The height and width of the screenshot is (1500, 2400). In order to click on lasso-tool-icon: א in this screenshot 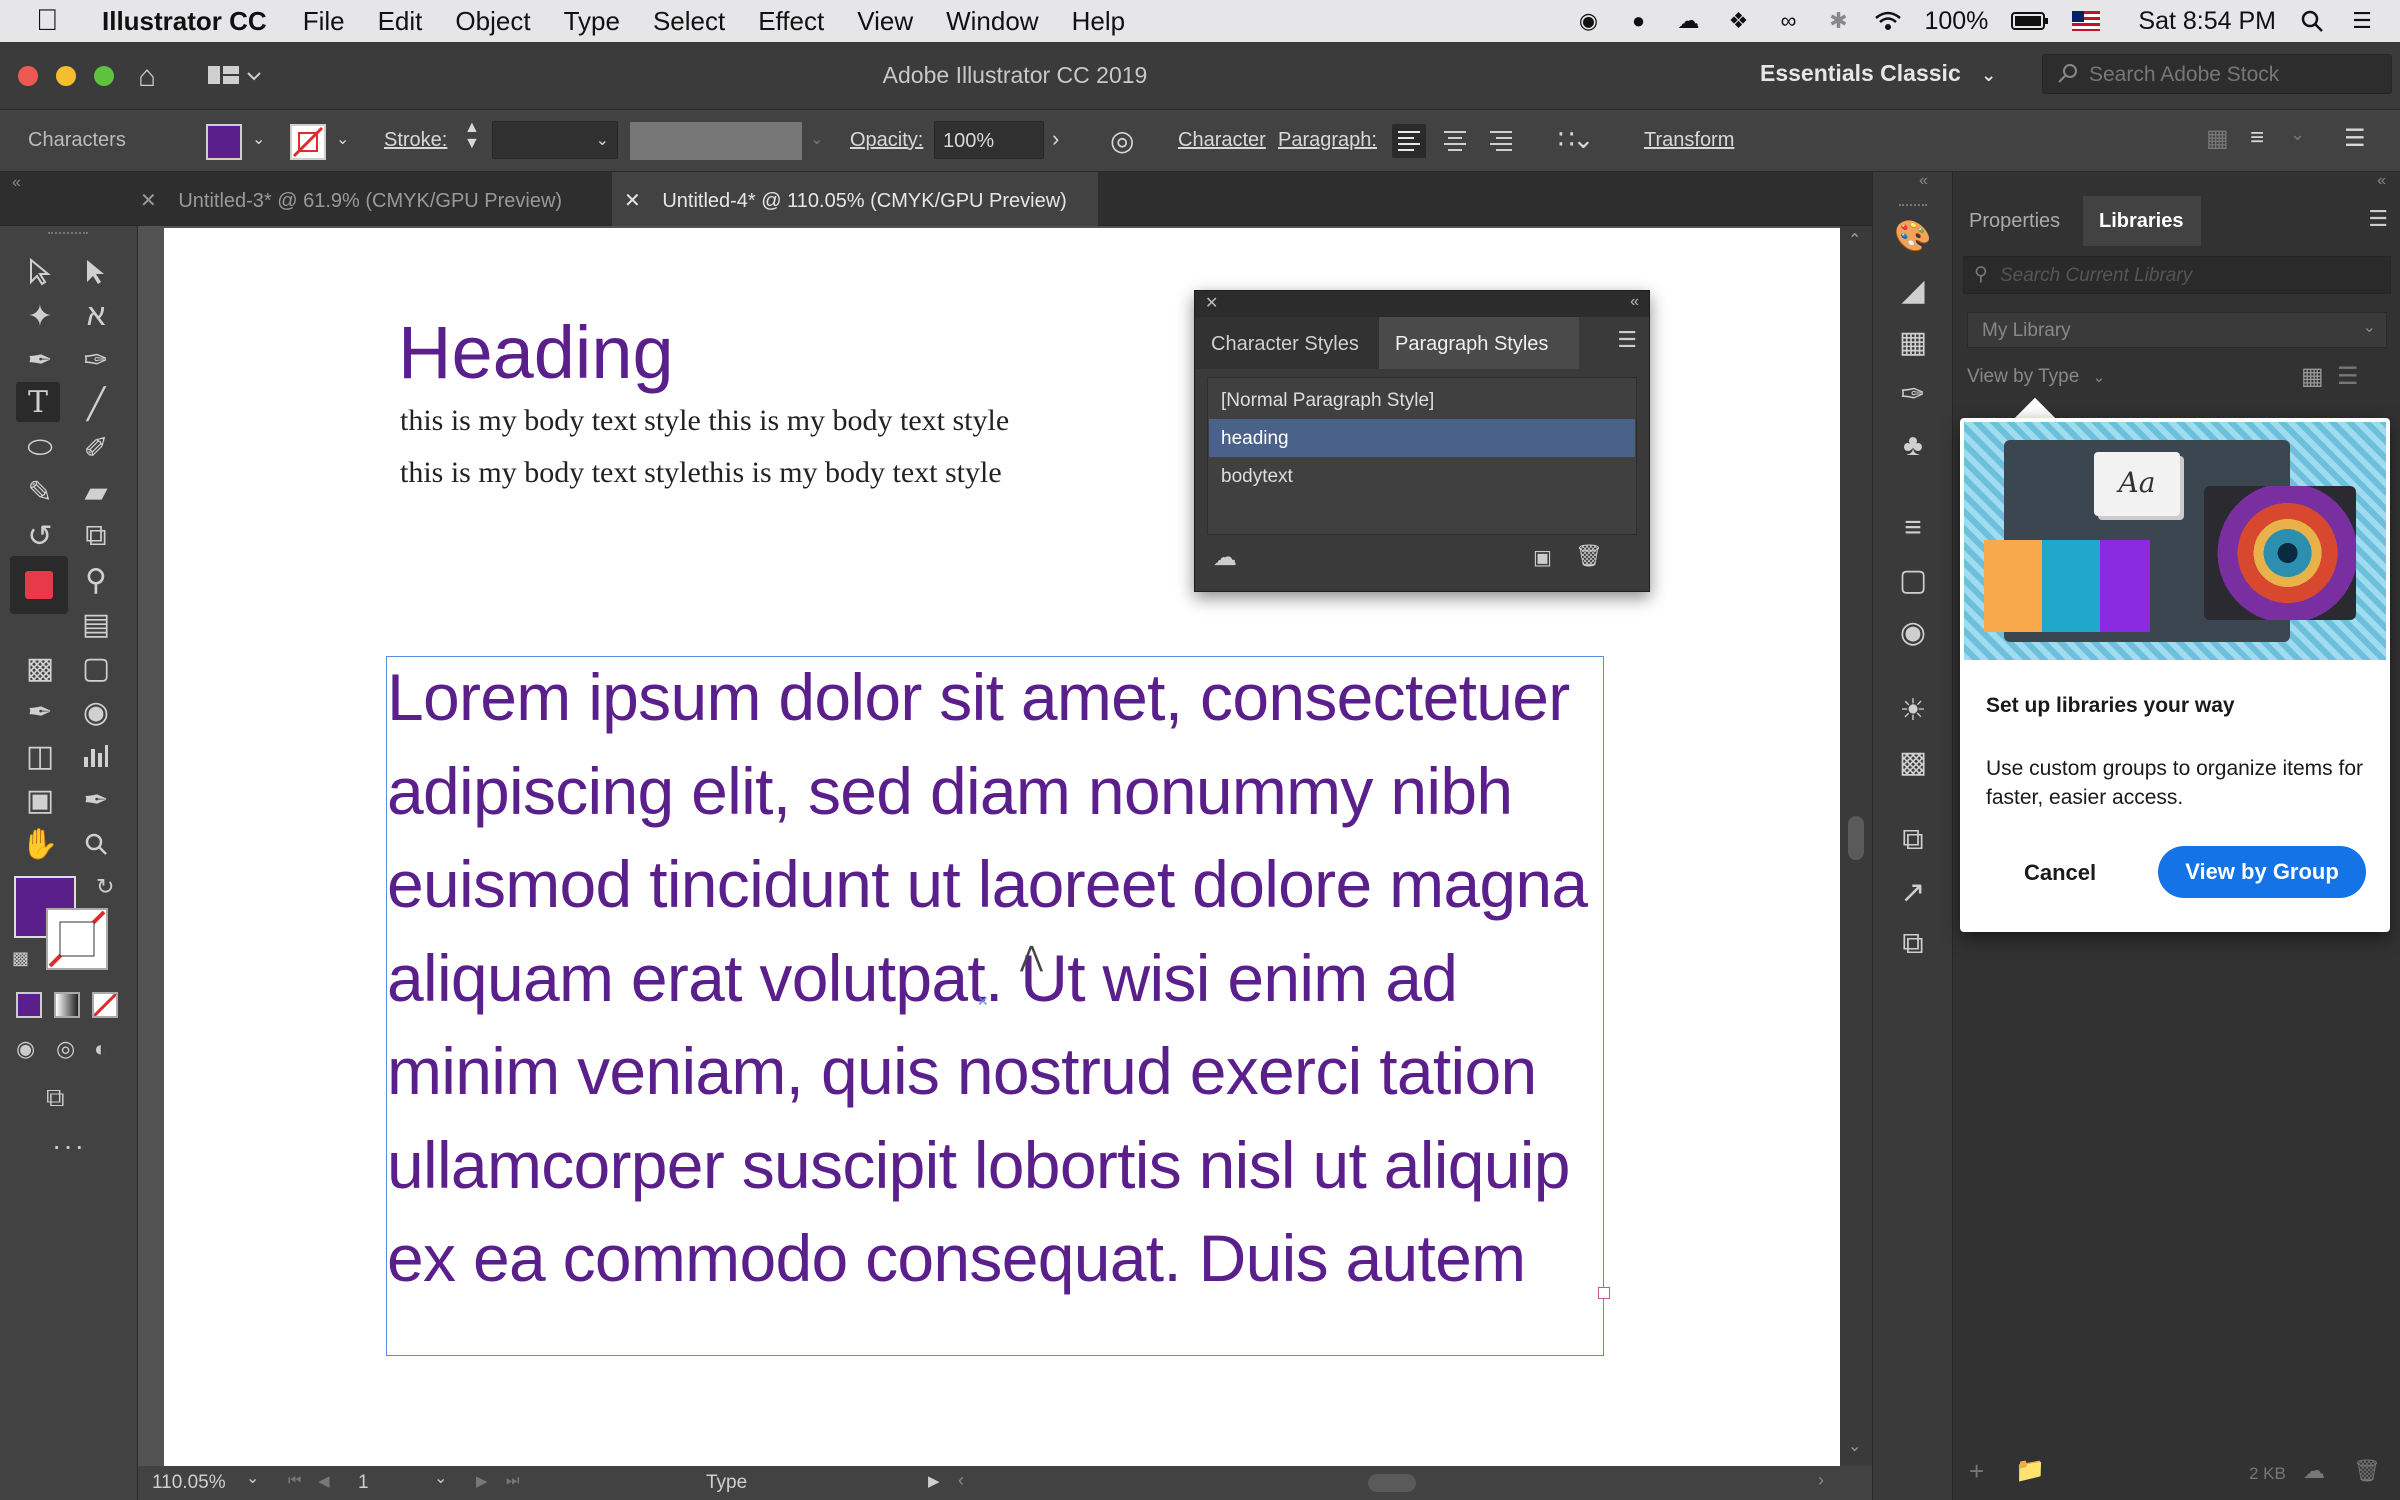, I will do `click(96, 316)`.